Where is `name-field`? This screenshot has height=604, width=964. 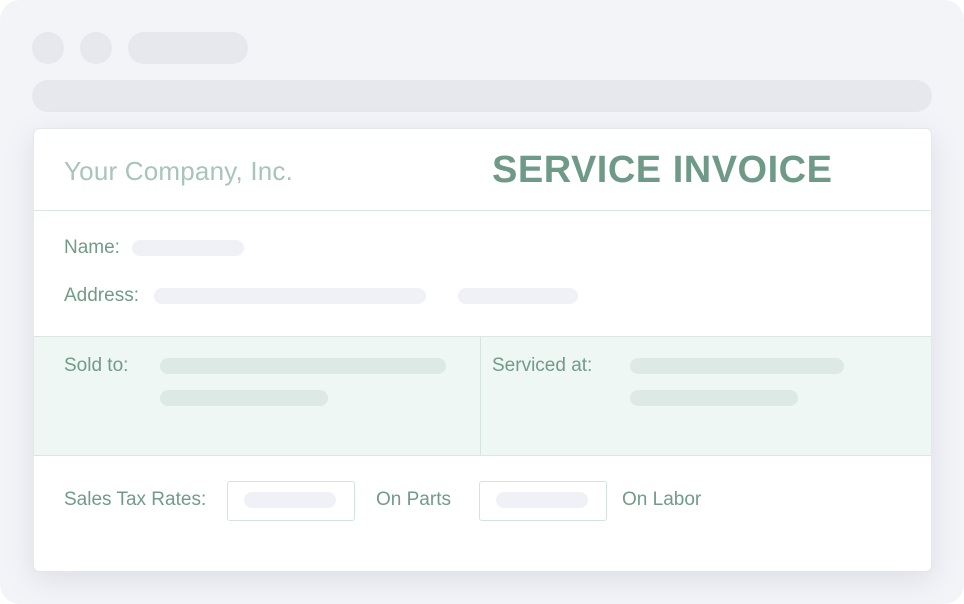
name-field is located at coordinates (188, 248).